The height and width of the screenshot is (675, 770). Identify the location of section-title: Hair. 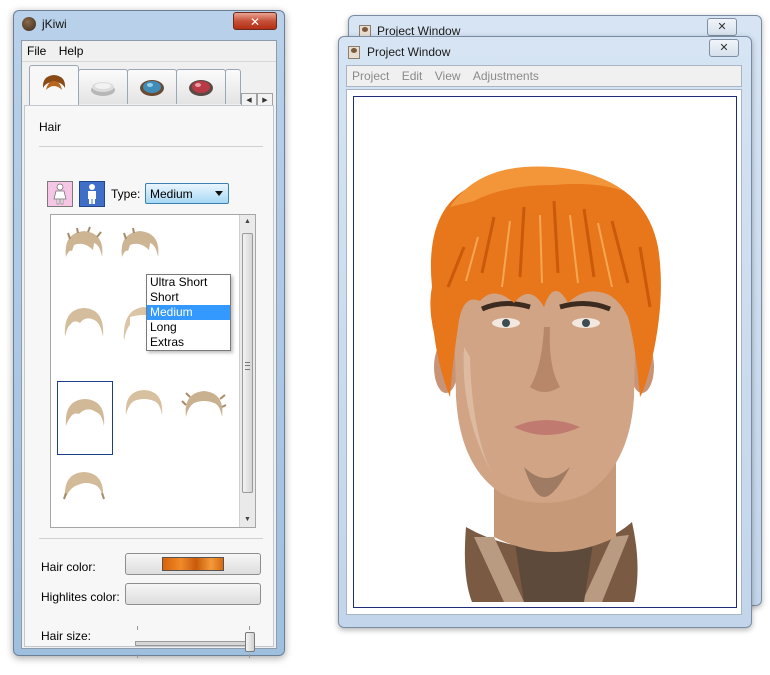
(50, 127).